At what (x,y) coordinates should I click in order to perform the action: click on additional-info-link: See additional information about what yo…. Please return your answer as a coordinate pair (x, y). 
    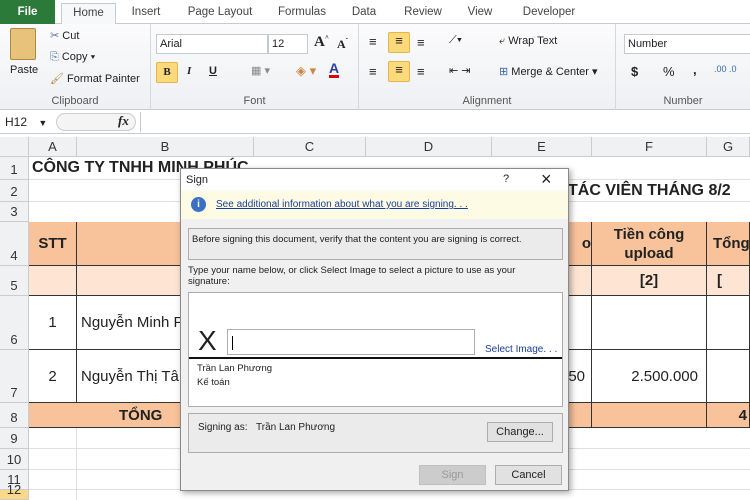
    Looking at the image, I should click on (342, 204).